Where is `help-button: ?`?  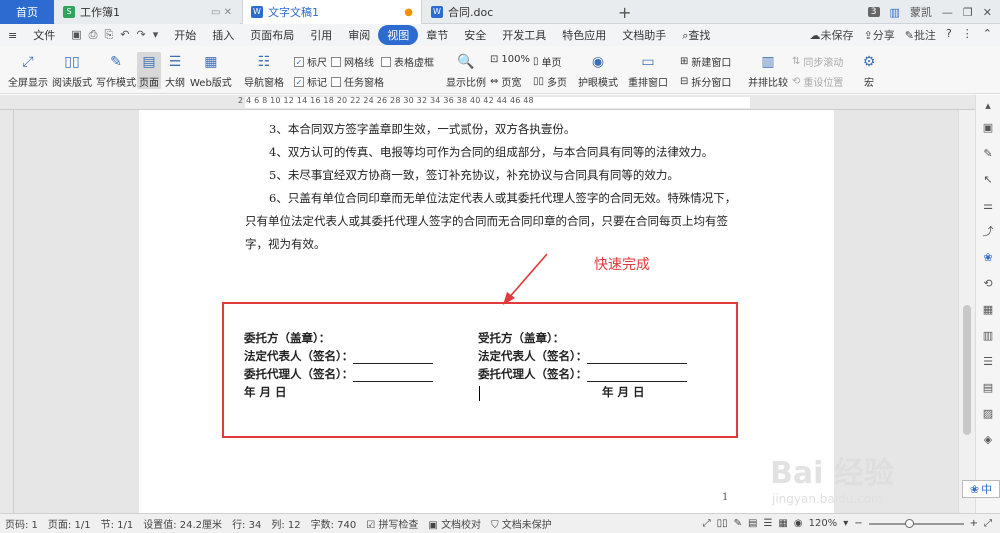 help-button: ? is located at coordinates (949, 35).